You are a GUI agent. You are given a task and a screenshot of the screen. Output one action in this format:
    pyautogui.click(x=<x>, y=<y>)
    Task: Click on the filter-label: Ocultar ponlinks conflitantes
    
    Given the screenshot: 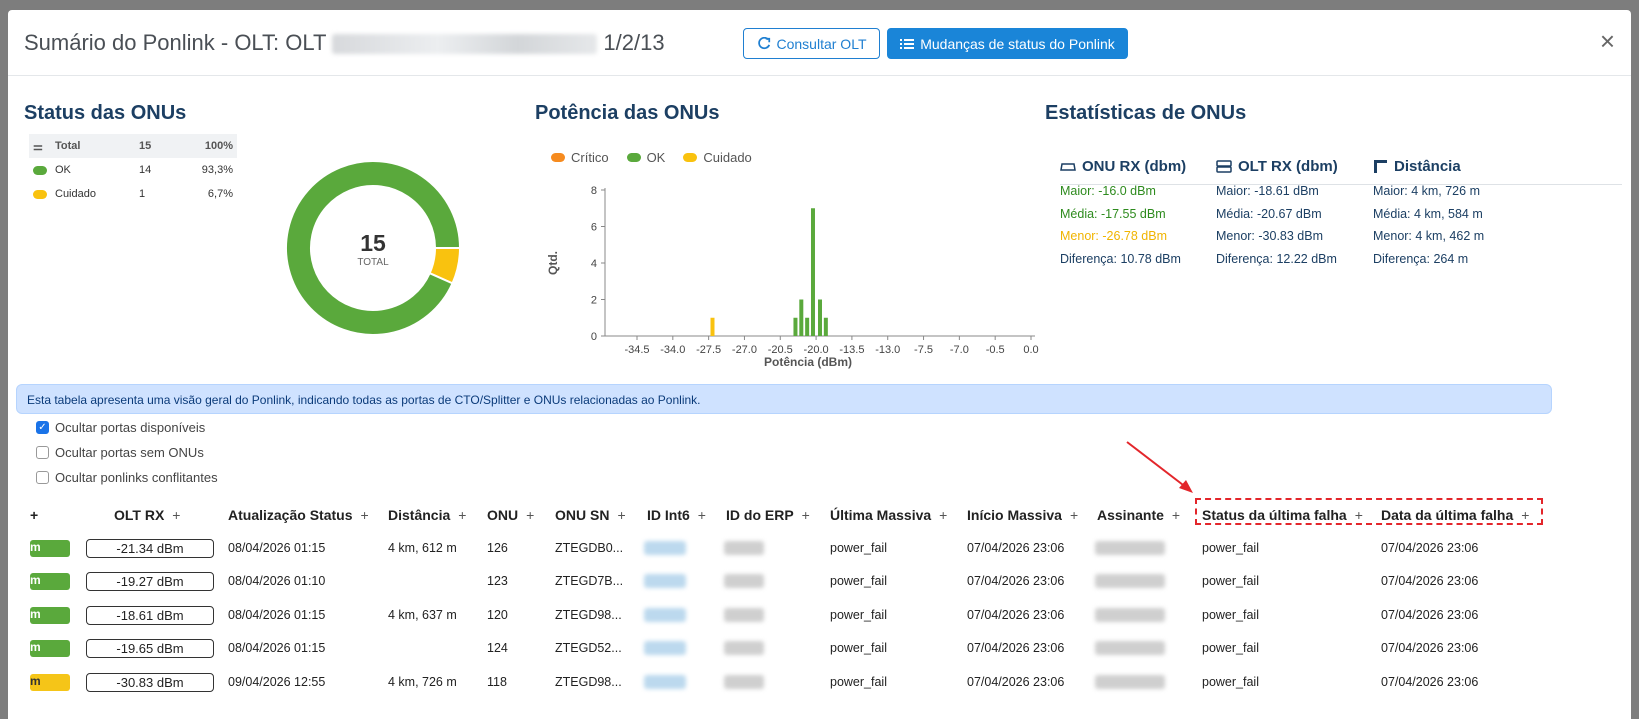 What is the action you would take?
    pyautogui.click(x=136, y=477)
    